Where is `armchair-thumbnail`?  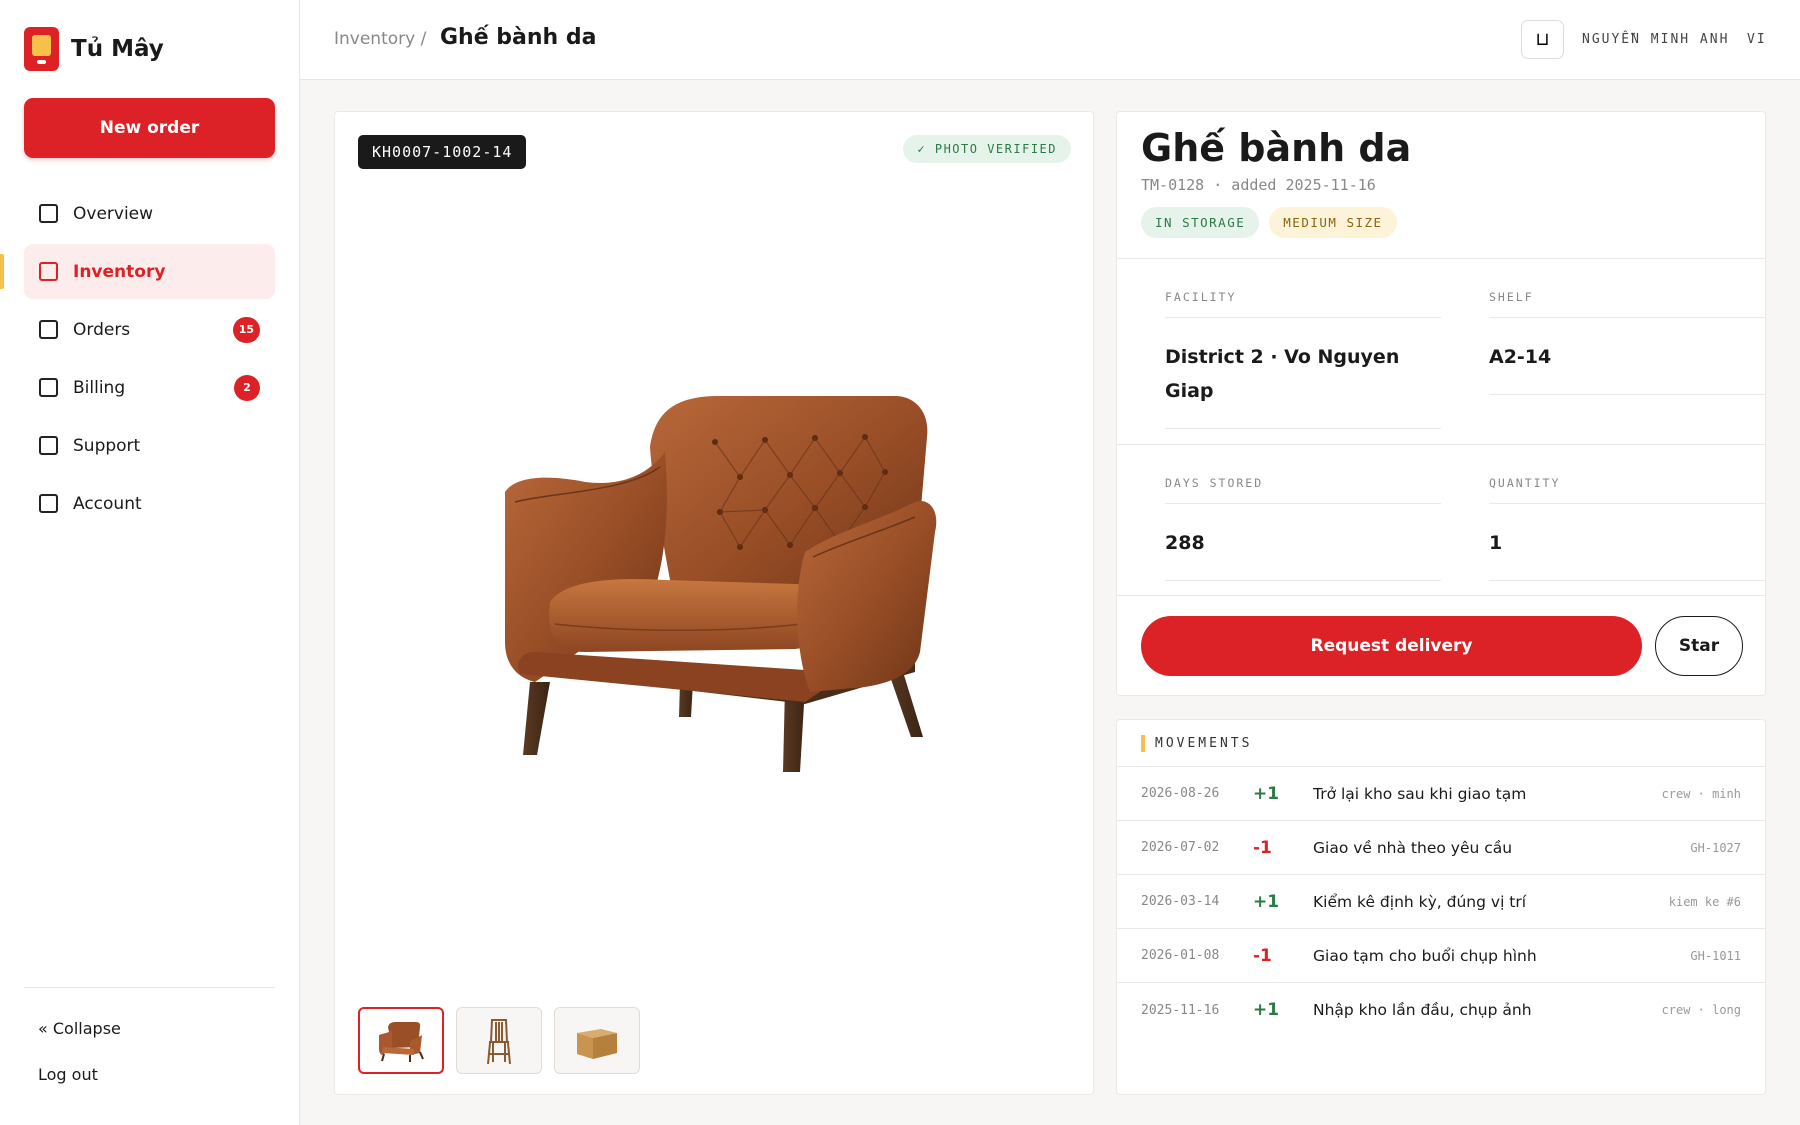
armchair-thumbnail is located at coordinates (401, 1040).